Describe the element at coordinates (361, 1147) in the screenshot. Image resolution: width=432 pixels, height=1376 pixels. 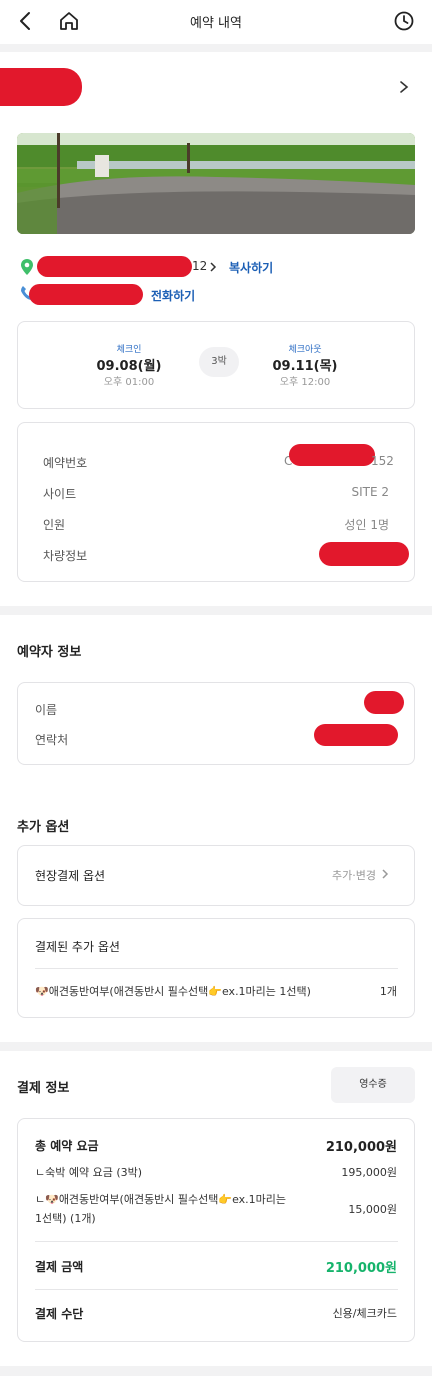
I see `total-value: 210,000원` at that location.